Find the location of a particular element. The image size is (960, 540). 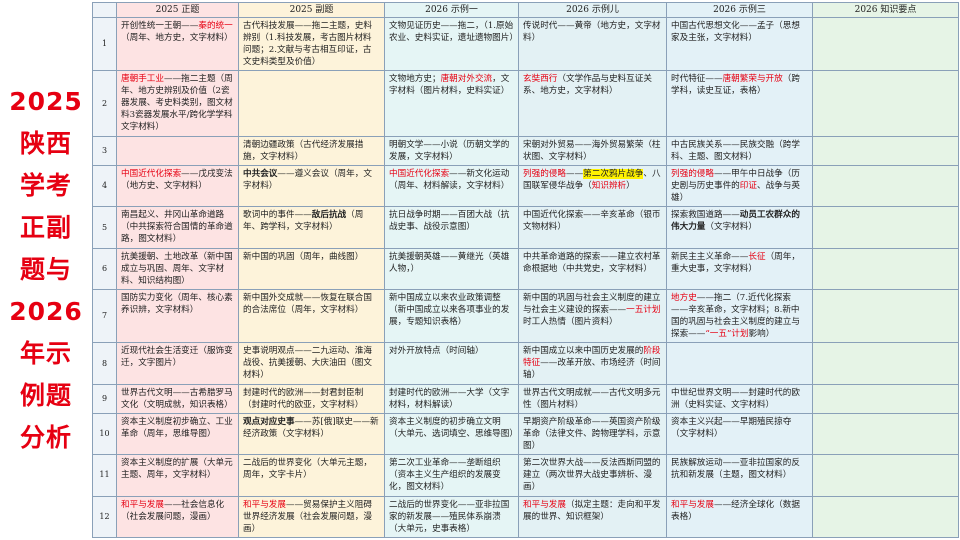

row-number: 6 is located at coordinates (104, 269).